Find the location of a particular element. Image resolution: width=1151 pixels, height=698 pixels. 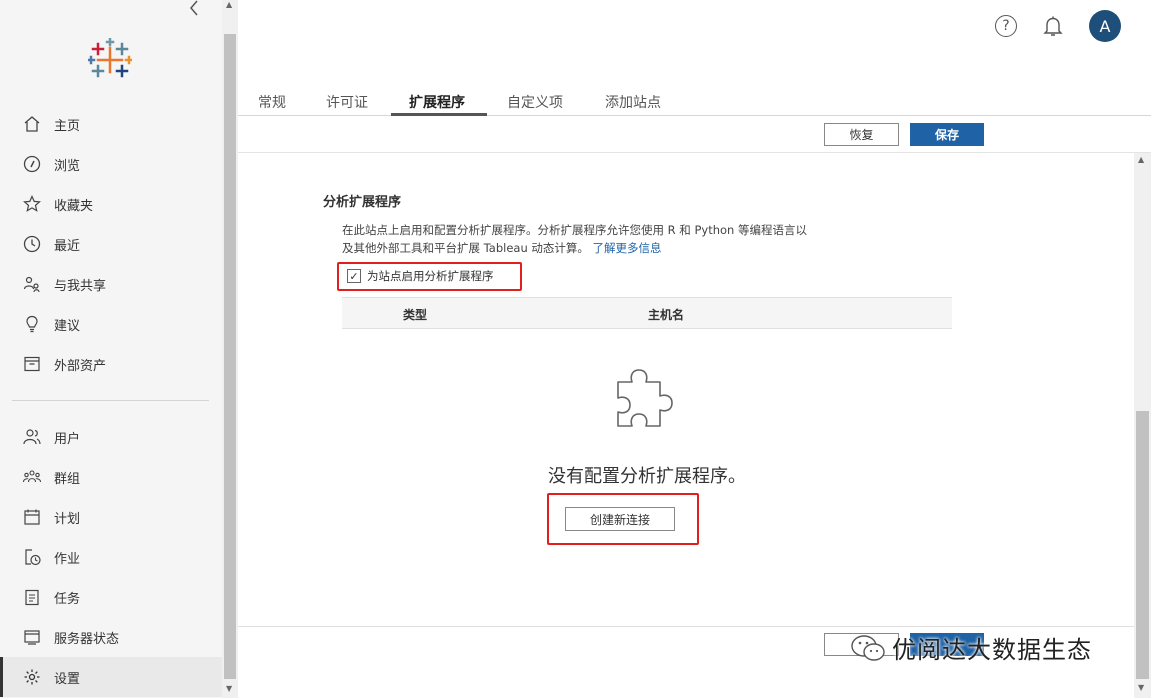

home-icon is located at coordinates (32, 124).